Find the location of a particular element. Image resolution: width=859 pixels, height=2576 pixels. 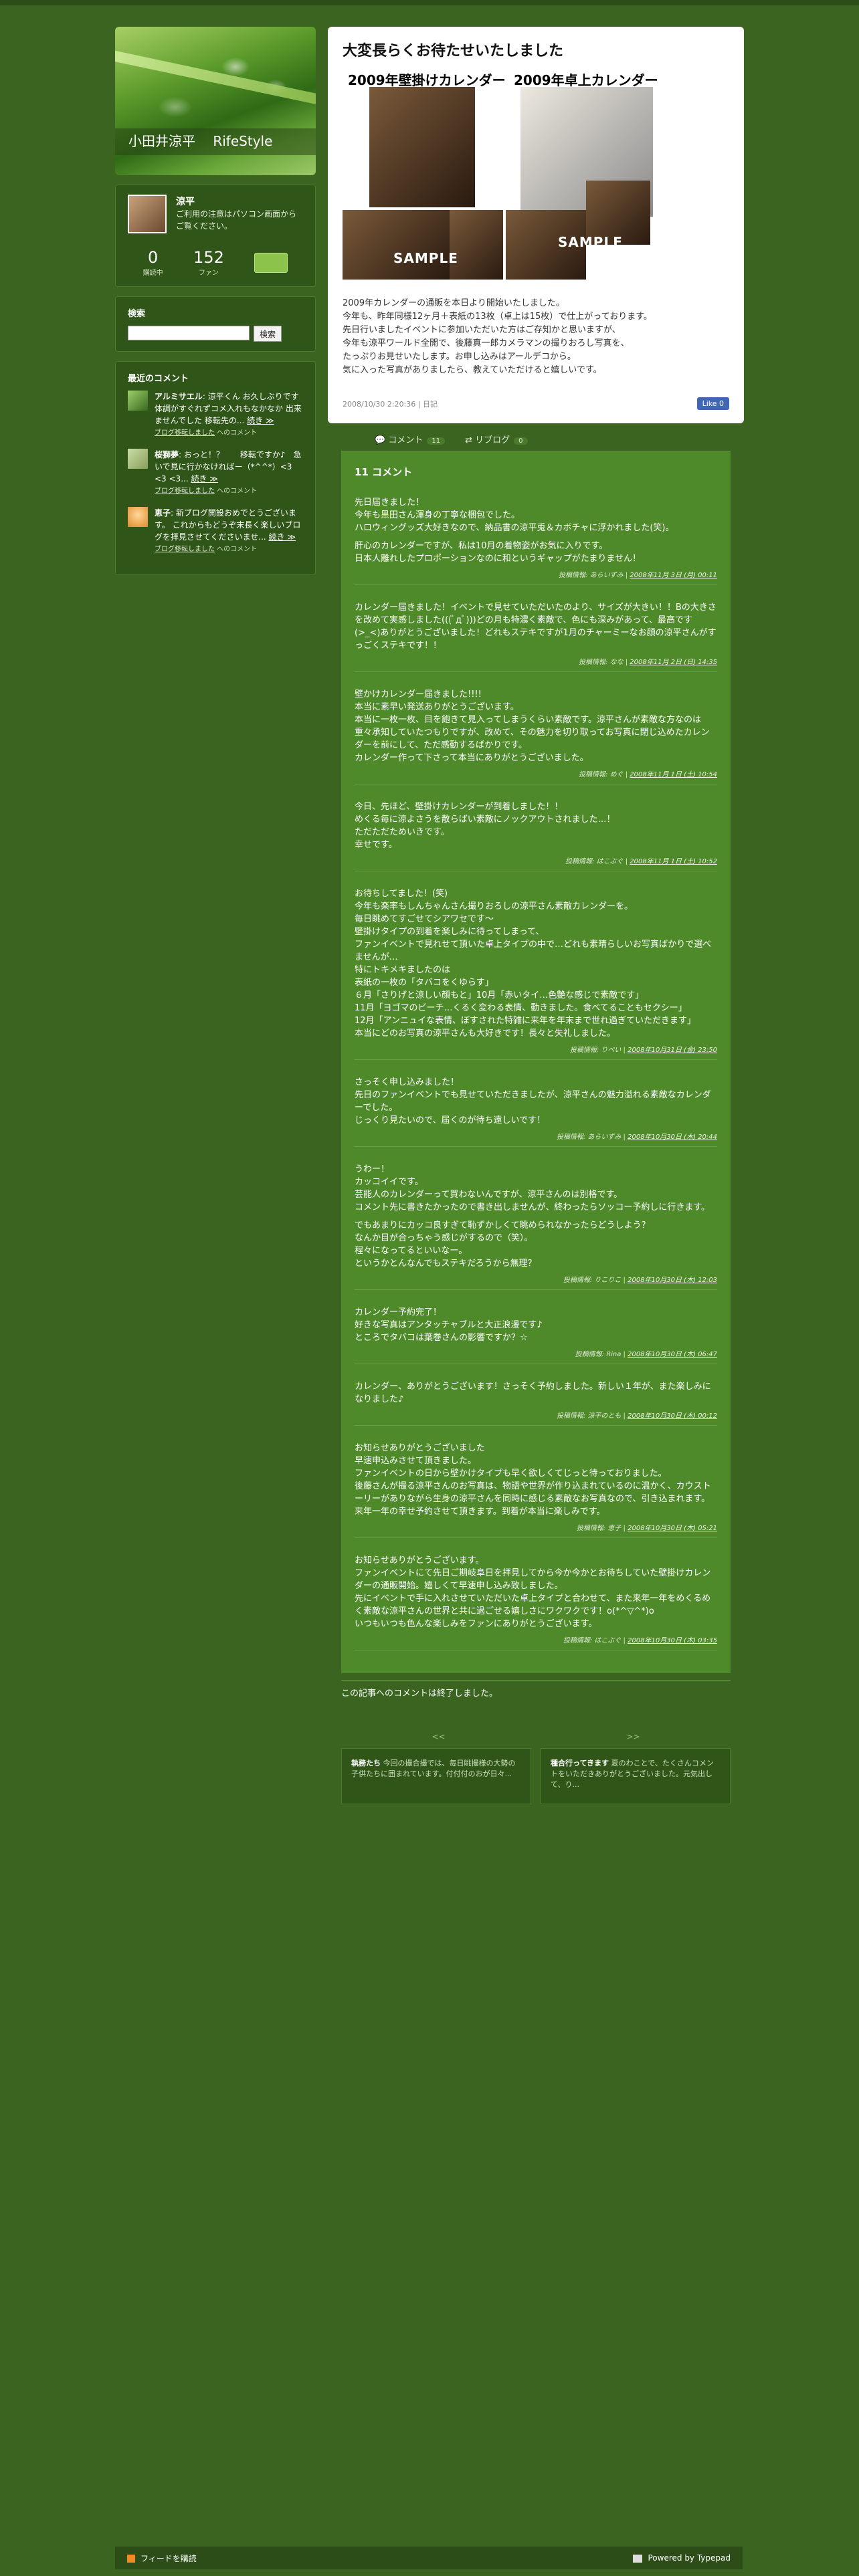

comment-author: 投稿情報: りぺい | is located at coordinates (598, 1050).